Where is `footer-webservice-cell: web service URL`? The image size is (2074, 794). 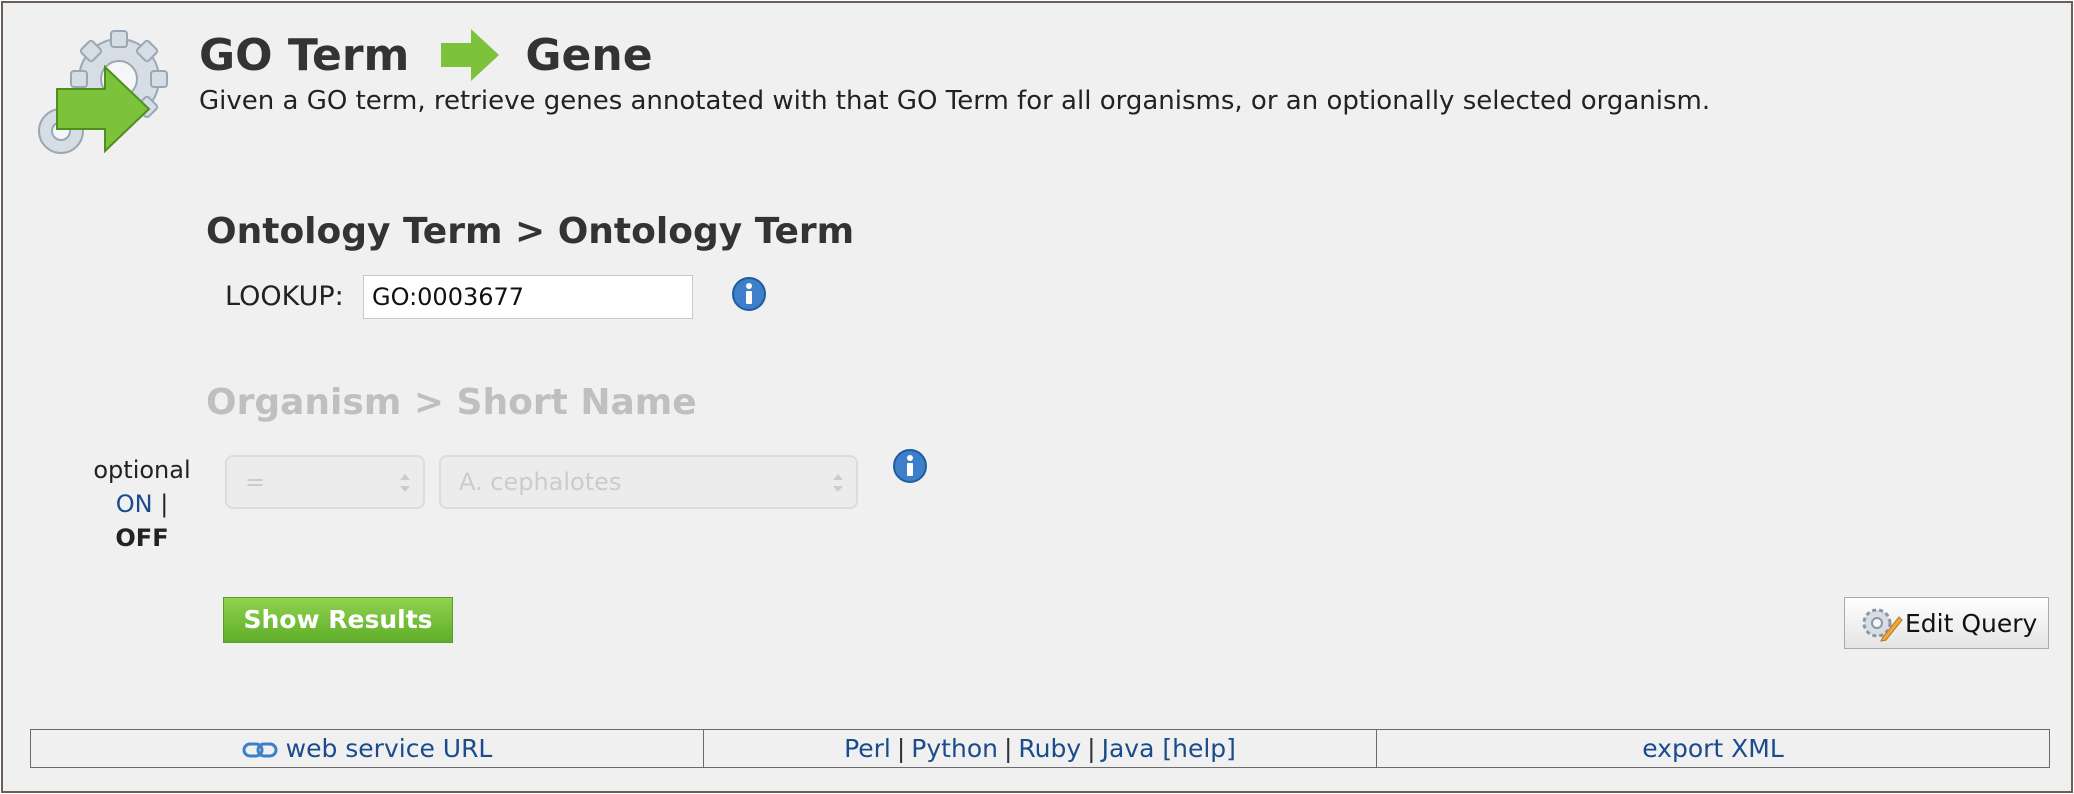
footer-webservice-cell: web service URL is located at coordinates (367, 748).